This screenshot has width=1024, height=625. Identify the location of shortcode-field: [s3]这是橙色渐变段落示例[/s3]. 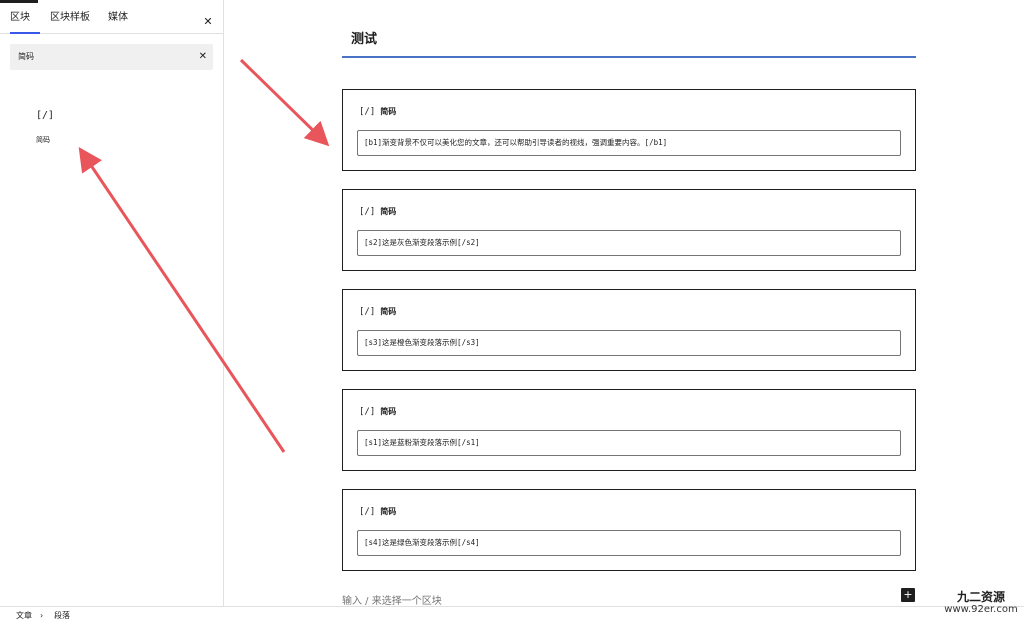
(629, 343).